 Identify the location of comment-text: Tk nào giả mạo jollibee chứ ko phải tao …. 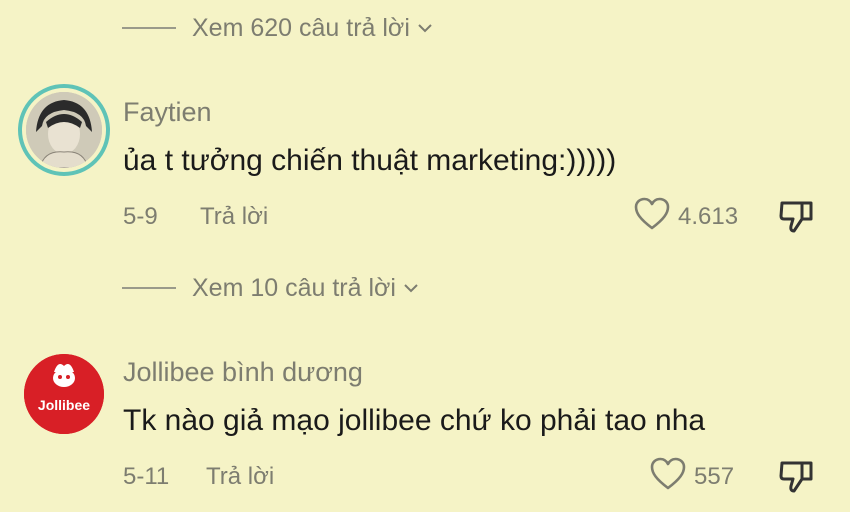
(414, 420).